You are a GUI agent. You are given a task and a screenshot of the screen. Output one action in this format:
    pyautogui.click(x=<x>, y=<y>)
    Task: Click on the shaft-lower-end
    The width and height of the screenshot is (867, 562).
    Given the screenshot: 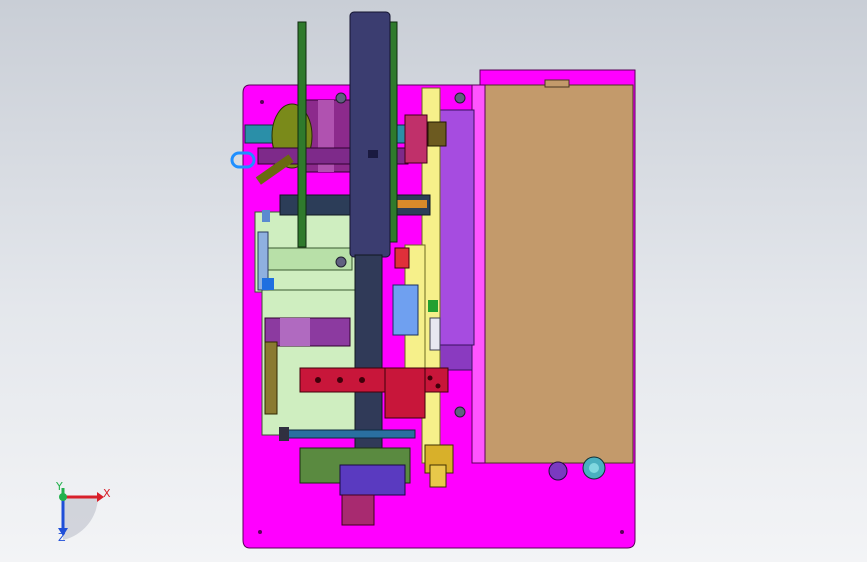 What is the action you would take?
    pyautogui.click(x=284, y=434)
    